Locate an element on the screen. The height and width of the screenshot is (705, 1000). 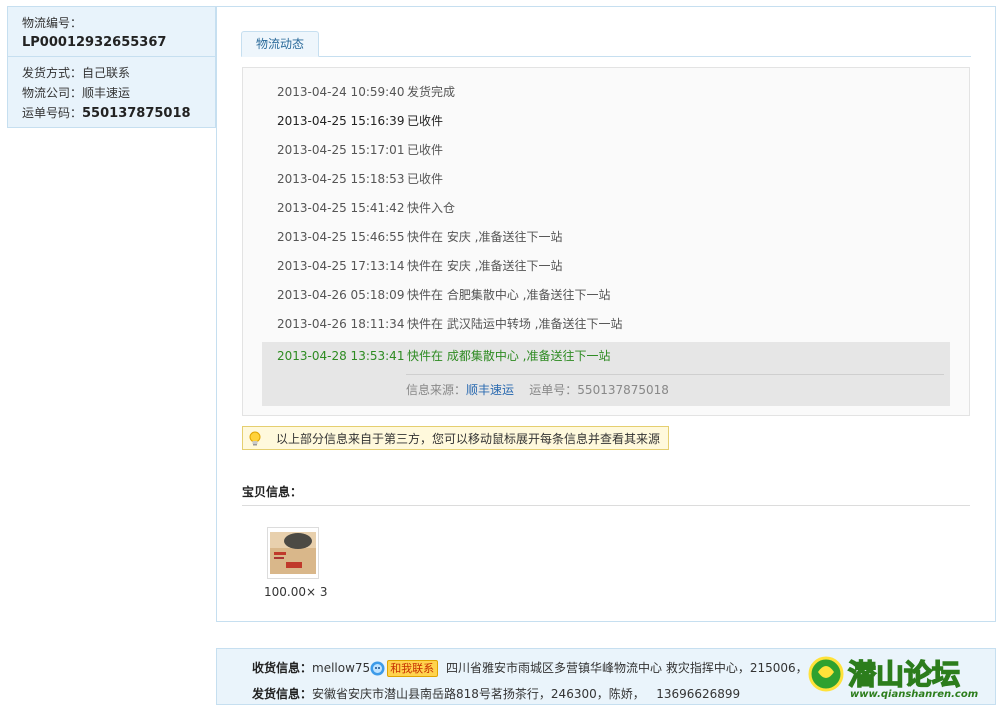
event-desc: 快件在 合肥集散中心 ,准备送往下一站 is located at coordinates (509, 295).